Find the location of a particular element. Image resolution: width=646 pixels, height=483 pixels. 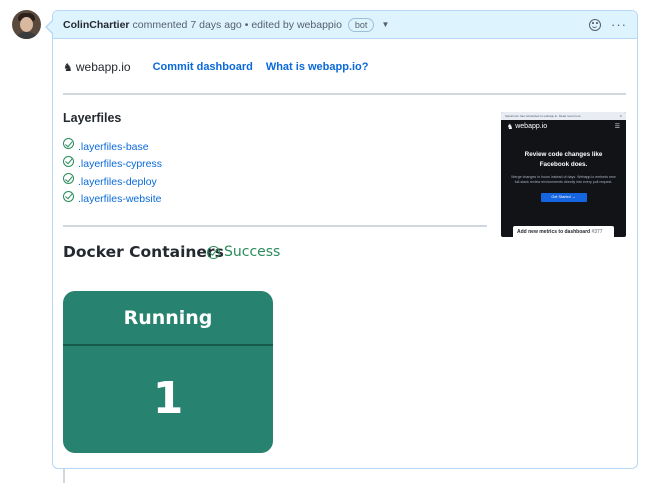

list-item: .layerfiles-deploy is located at coordinates (112, 182).